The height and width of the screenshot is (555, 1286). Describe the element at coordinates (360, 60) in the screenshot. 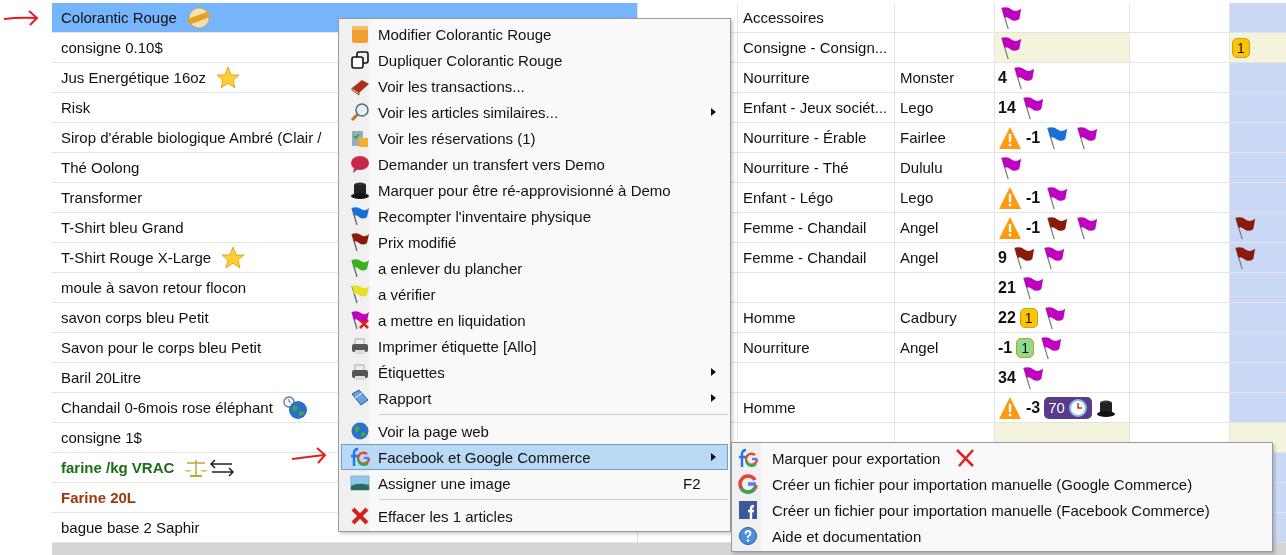

I see `copy-icon` at that location.